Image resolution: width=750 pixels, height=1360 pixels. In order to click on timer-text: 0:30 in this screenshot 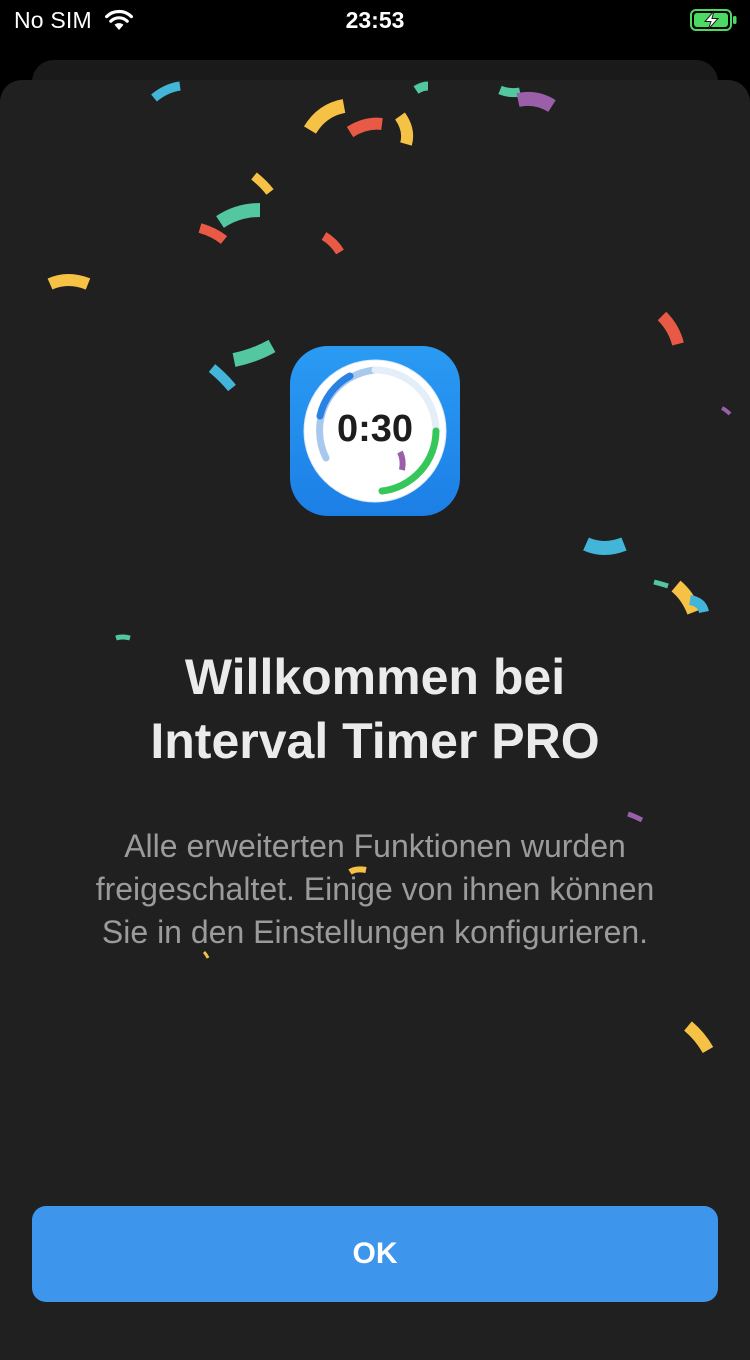, I will do `click(375, 429)`.